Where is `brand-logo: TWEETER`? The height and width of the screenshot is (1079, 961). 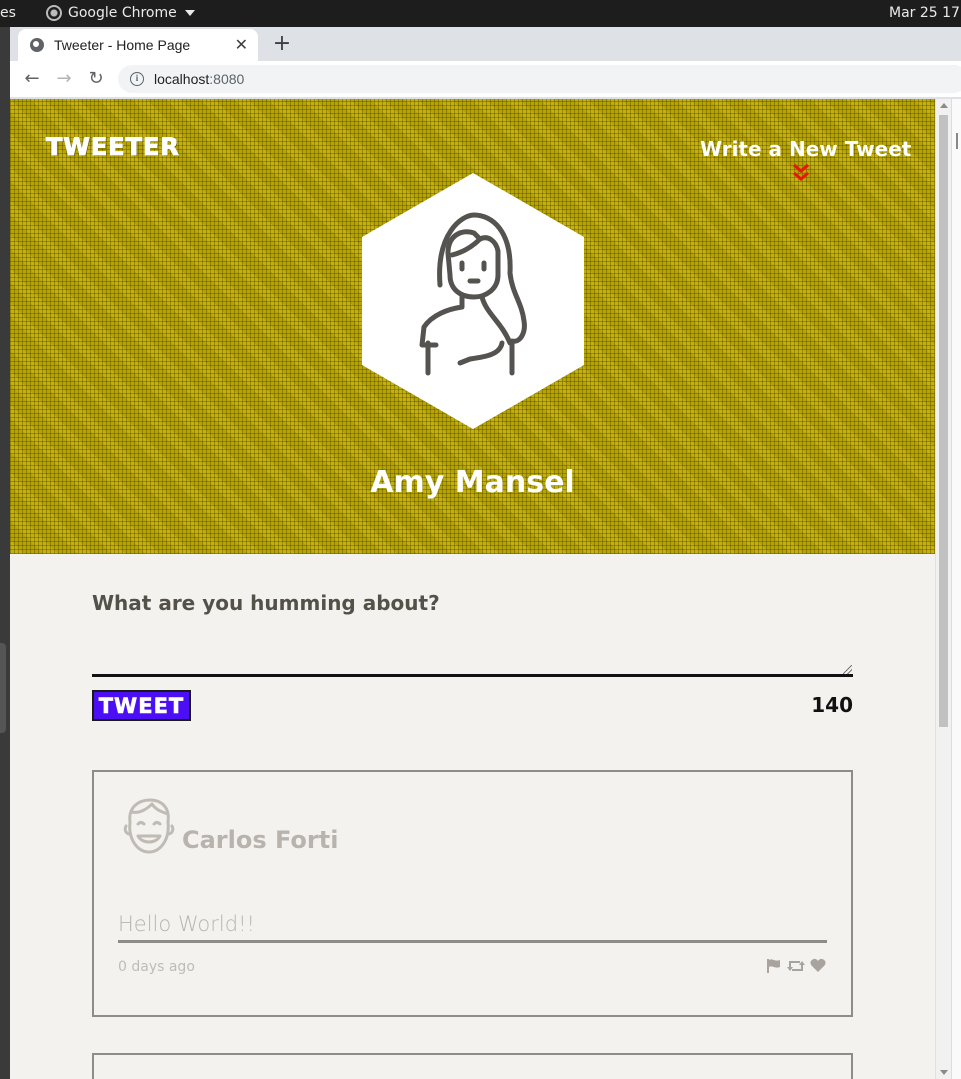
brand-logo: TWEETER is located at coordinates (113, 147).